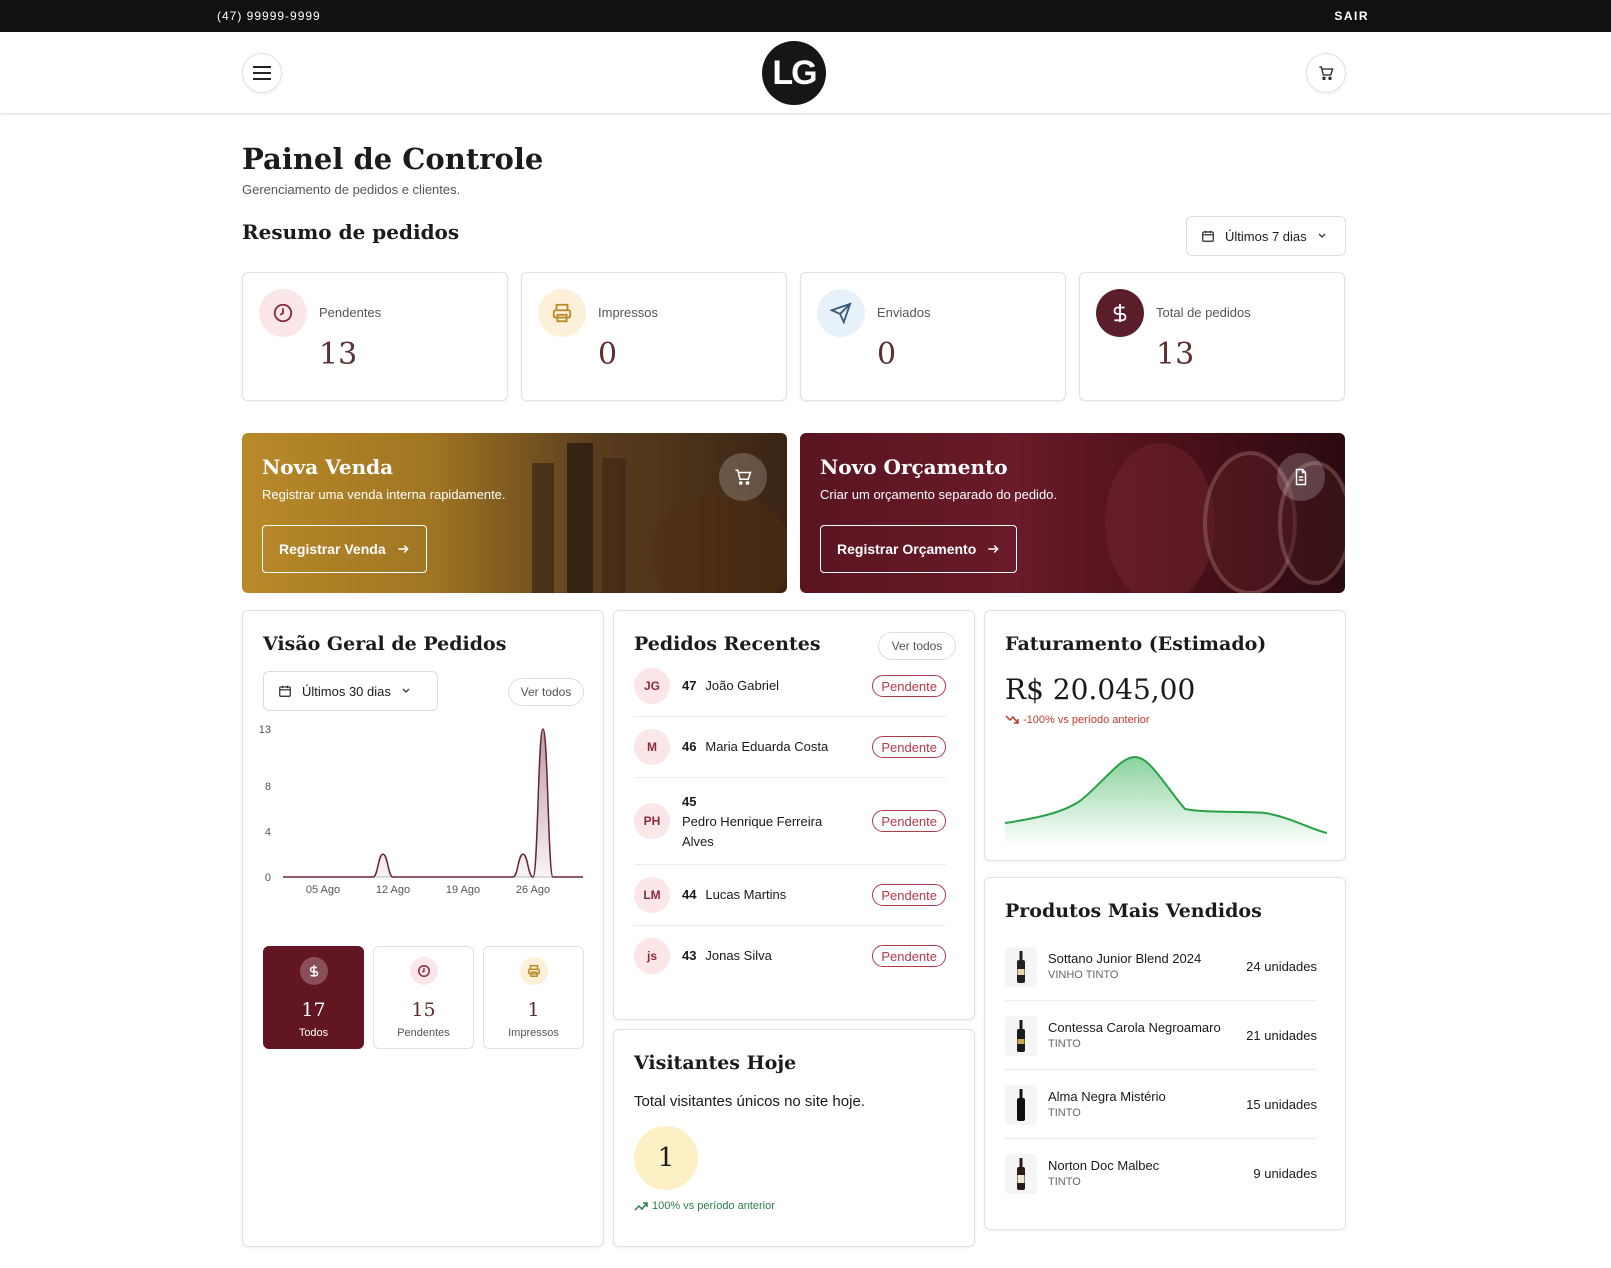 Image resolution: width=1611 pixels, height=1268 pixels. I want to click on page-title: Painel de Controle, so click(393, 159).